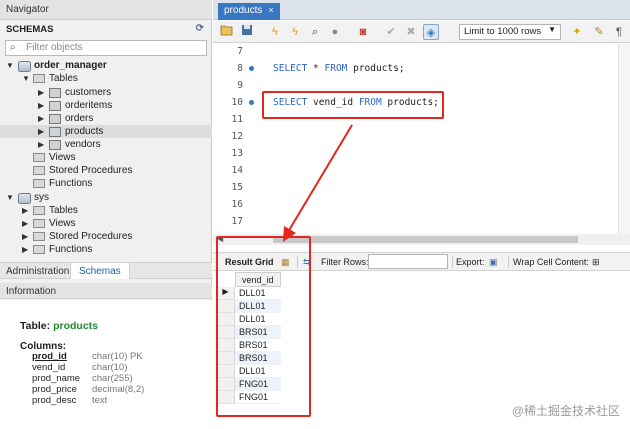  What do you see at coordinates (318, 183) in the screenshot?
I see `annotation-arrow-icon` at bounding box center [318, 183].